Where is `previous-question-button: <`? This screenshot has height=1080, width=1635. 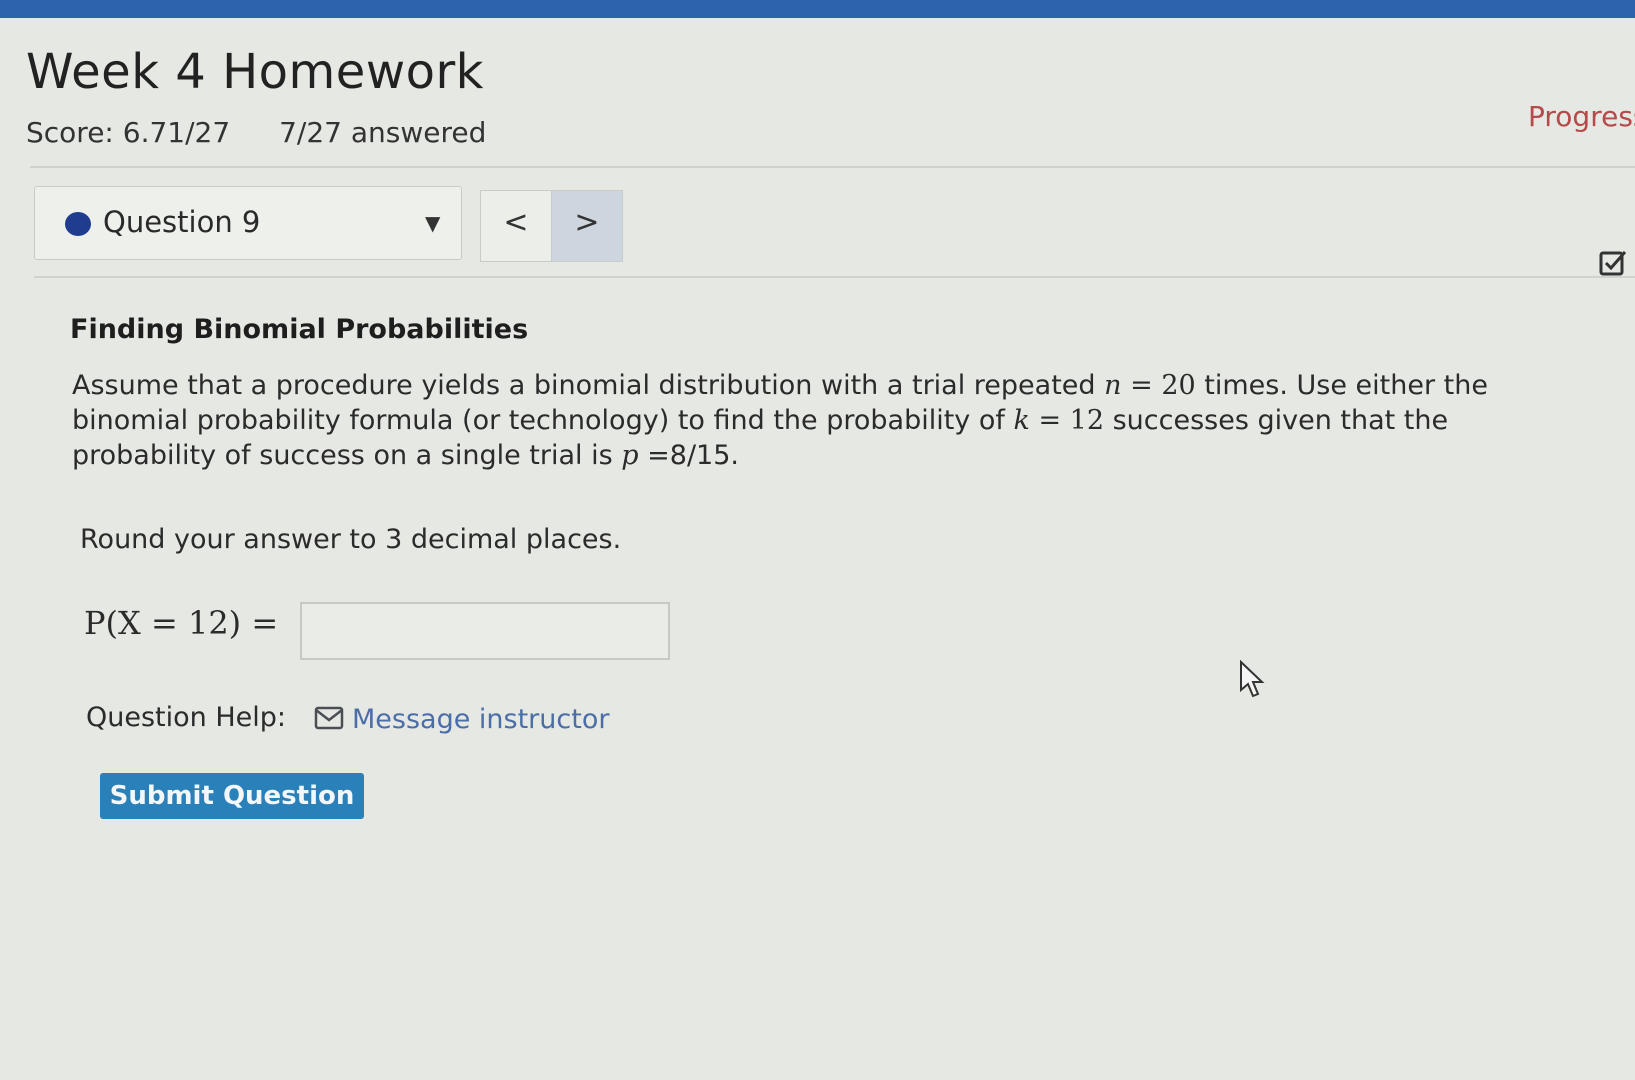
previous-question-button: < is located at coordinates (516, 226).